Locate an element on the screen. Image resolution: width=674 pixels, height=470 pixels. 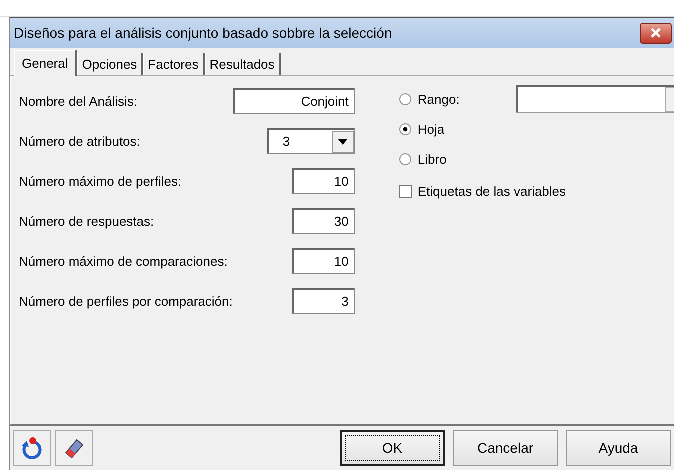
radio-label: Hoja is located at coordinates (431, 129).